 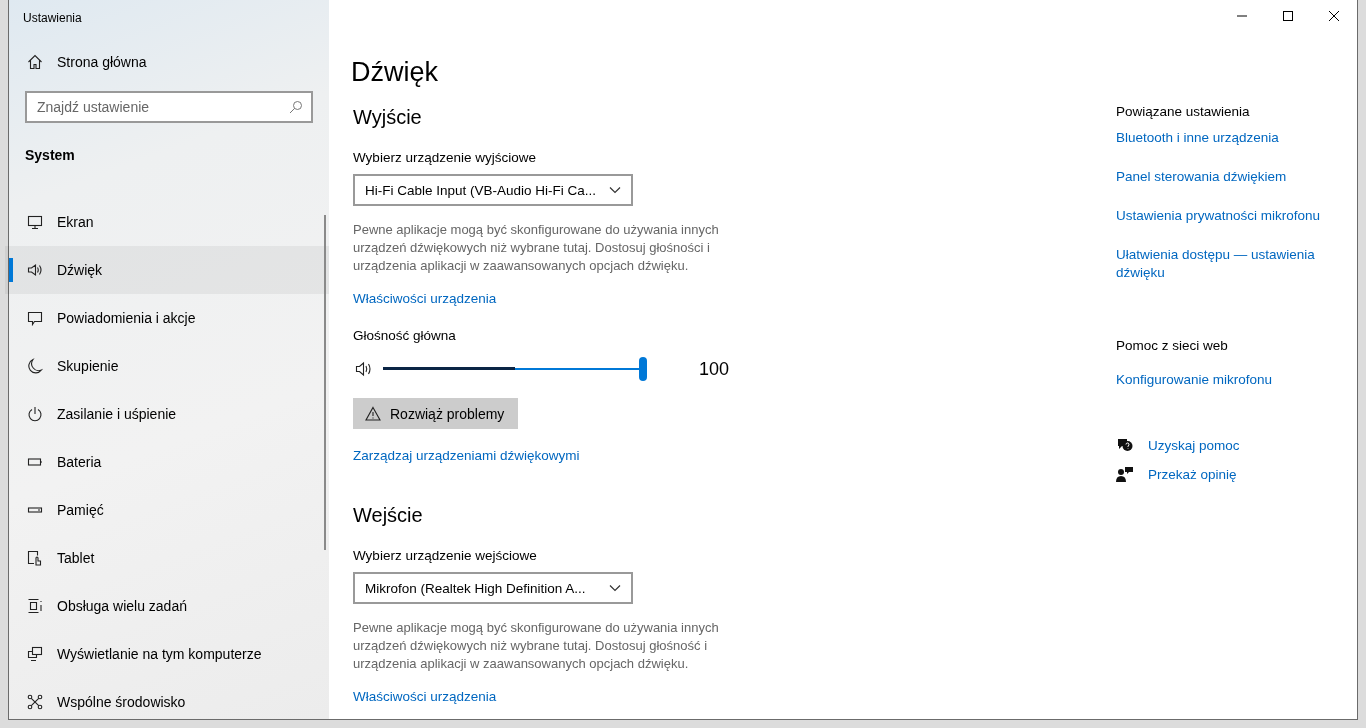 I want to click on description-text: Pewne aplikacje mogą być skonfigurowane do używania innych urządzeń dźwiękowych niż wybrane tutaj. Dostosuj głośność i urządzenia aplikacji w zaawansowanych opcjach dźwięku., so click(x=536, y=646).